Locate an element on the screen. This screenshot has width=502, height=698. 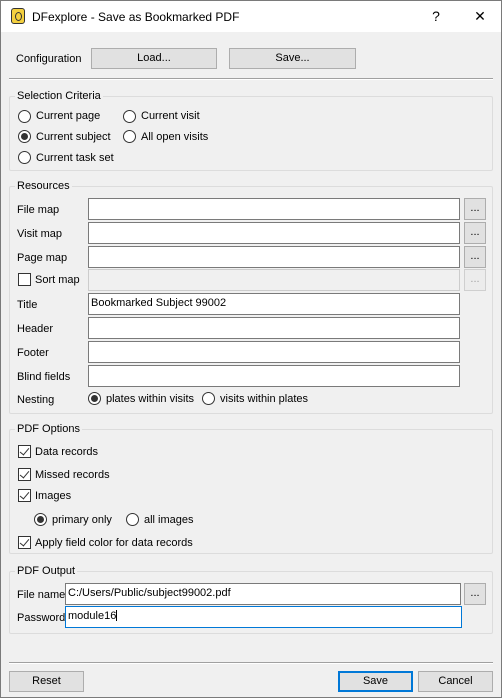
header-input is located at coordinates (274, 328).